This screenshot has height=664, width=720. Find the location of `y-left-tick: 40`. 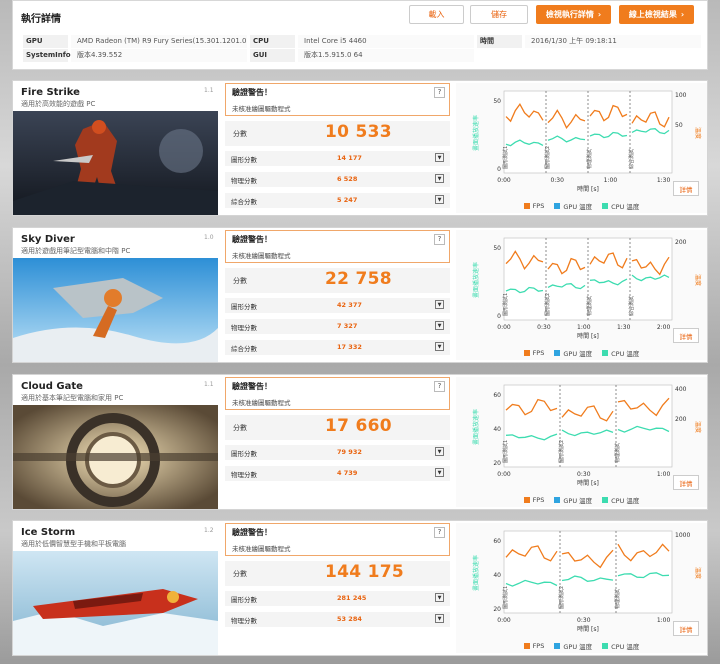

y-left-tick: 40 is located at coordinates (497, 429).